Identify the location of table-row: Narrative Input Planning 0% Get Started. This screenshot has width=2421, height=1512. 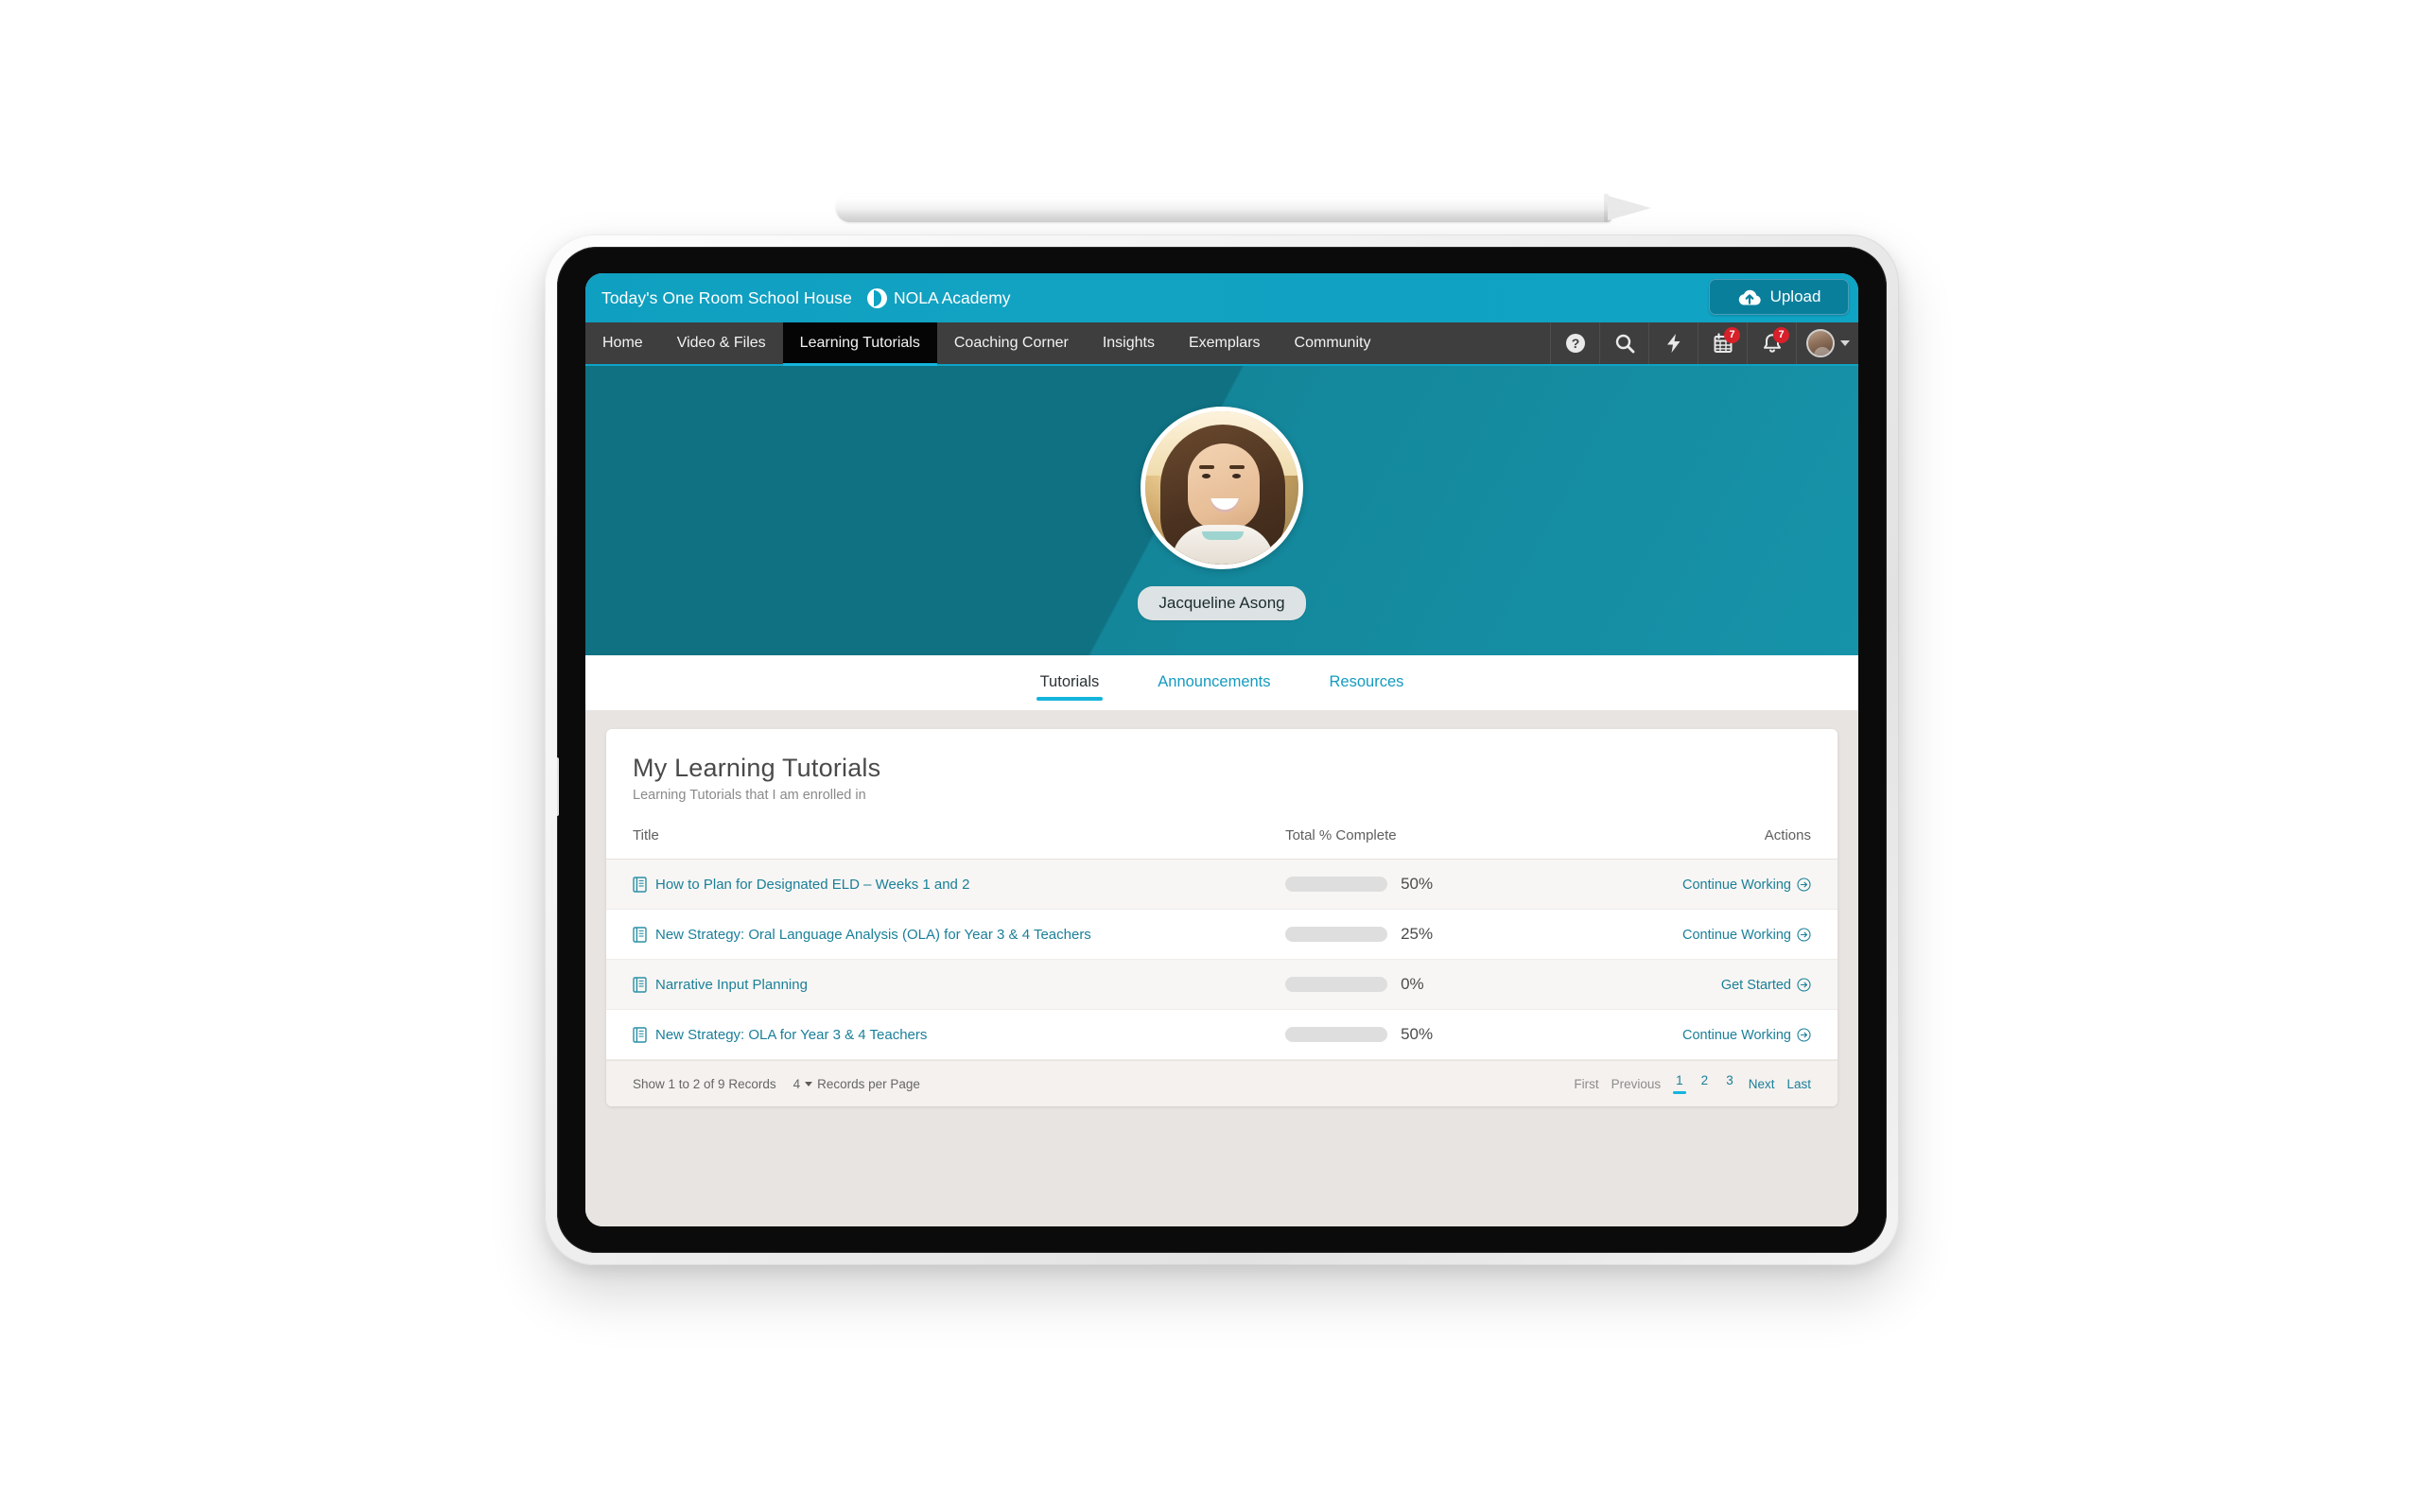
(1222, 985).